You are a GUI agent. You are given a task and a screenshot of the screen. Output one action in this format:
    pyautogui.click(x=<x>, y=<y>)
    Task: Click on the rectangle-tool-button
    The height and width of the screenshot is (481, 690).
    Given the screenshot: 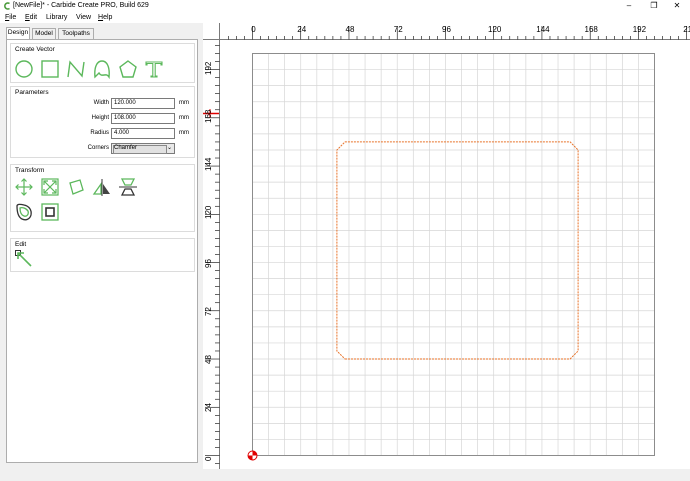 What is the action you would take?
    pyautogui.click(x=50, y=69)
    